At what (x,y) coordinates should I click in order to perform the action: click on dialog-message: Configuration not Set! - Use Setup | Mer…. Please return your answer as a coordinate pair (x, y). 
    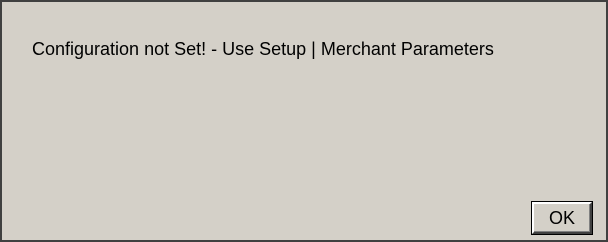
    Looking at the image, I should click on (263, 49).